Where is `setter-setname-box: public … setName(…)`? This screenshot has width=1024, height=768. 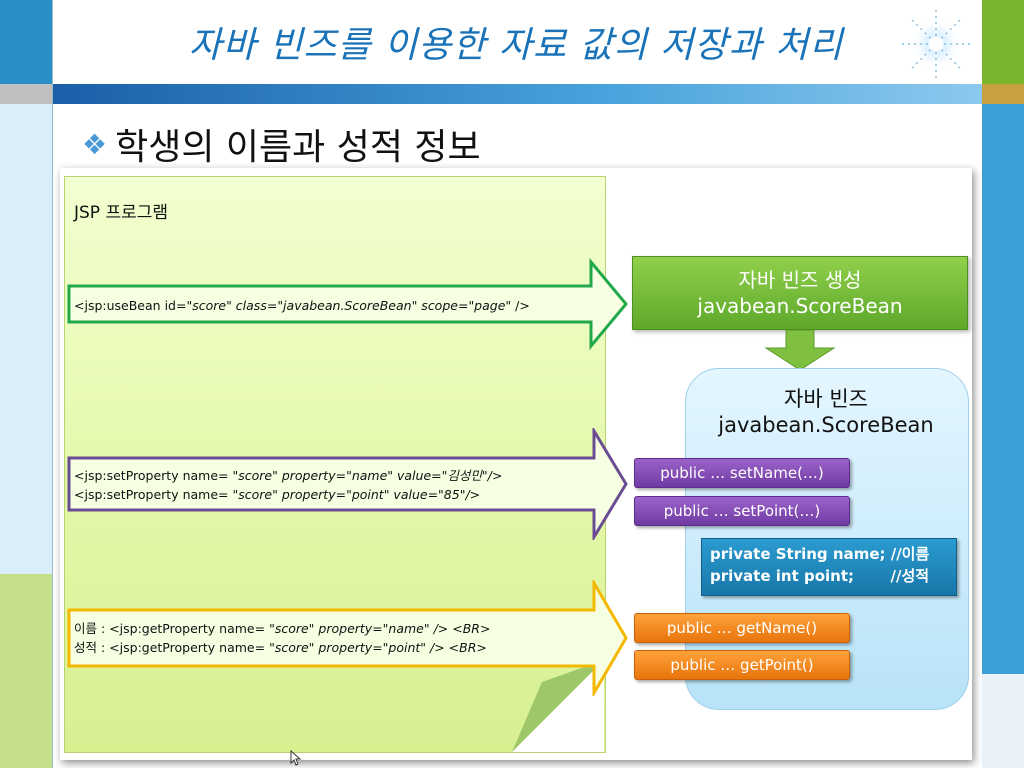 setter-setname-box: public … setName(…) is located at coordinates (742, 473).